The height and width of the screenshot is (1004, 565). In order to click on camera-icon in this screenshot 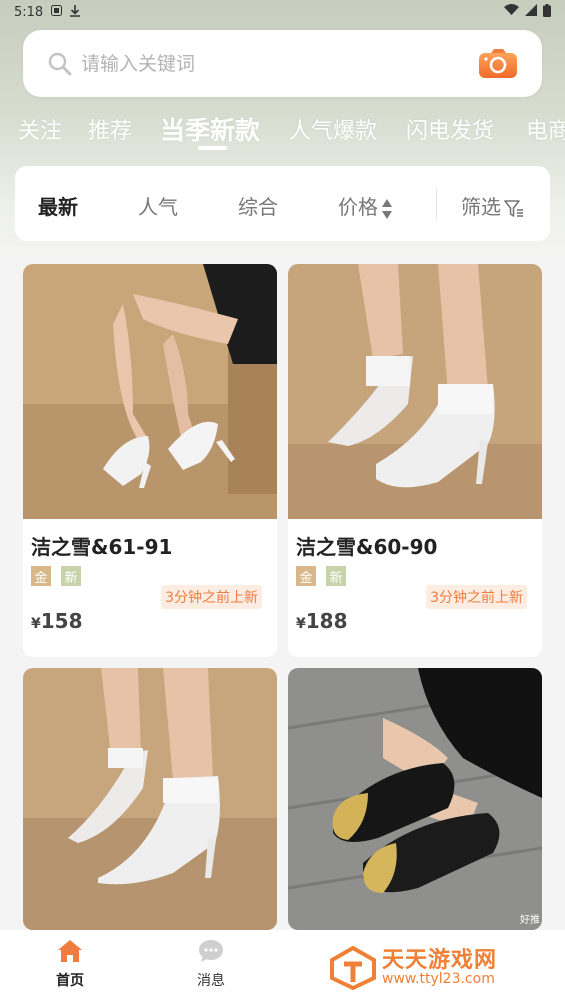, I will do `click(498, 63)`.